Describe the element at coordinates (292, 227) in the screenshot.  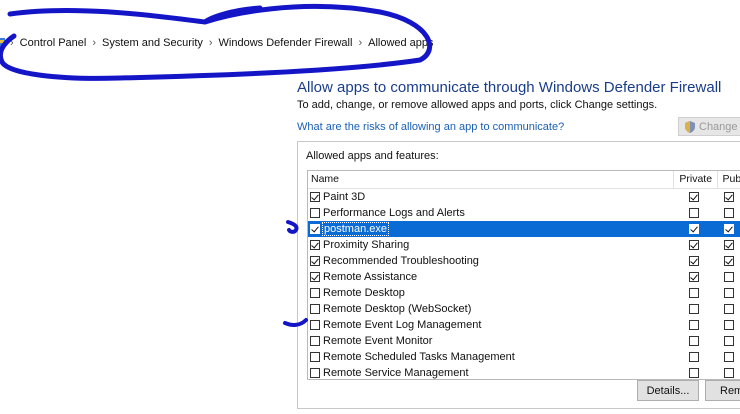
I see `ink-mark-postman` at that location.